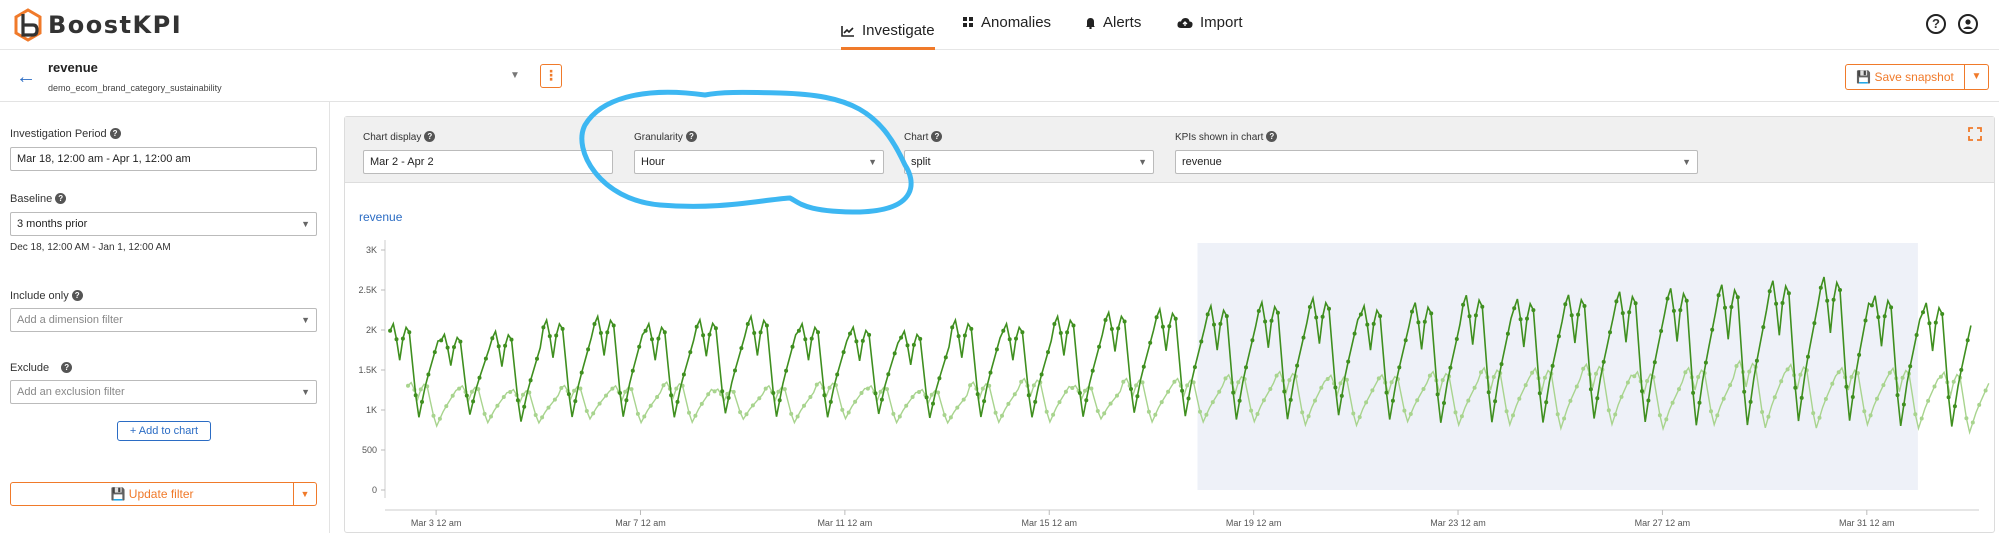 The image size is (1999, 533). Describe the element at coordinates (551, 76) in the screenshot. I see `kpi-options-button: ⋮` at that location.